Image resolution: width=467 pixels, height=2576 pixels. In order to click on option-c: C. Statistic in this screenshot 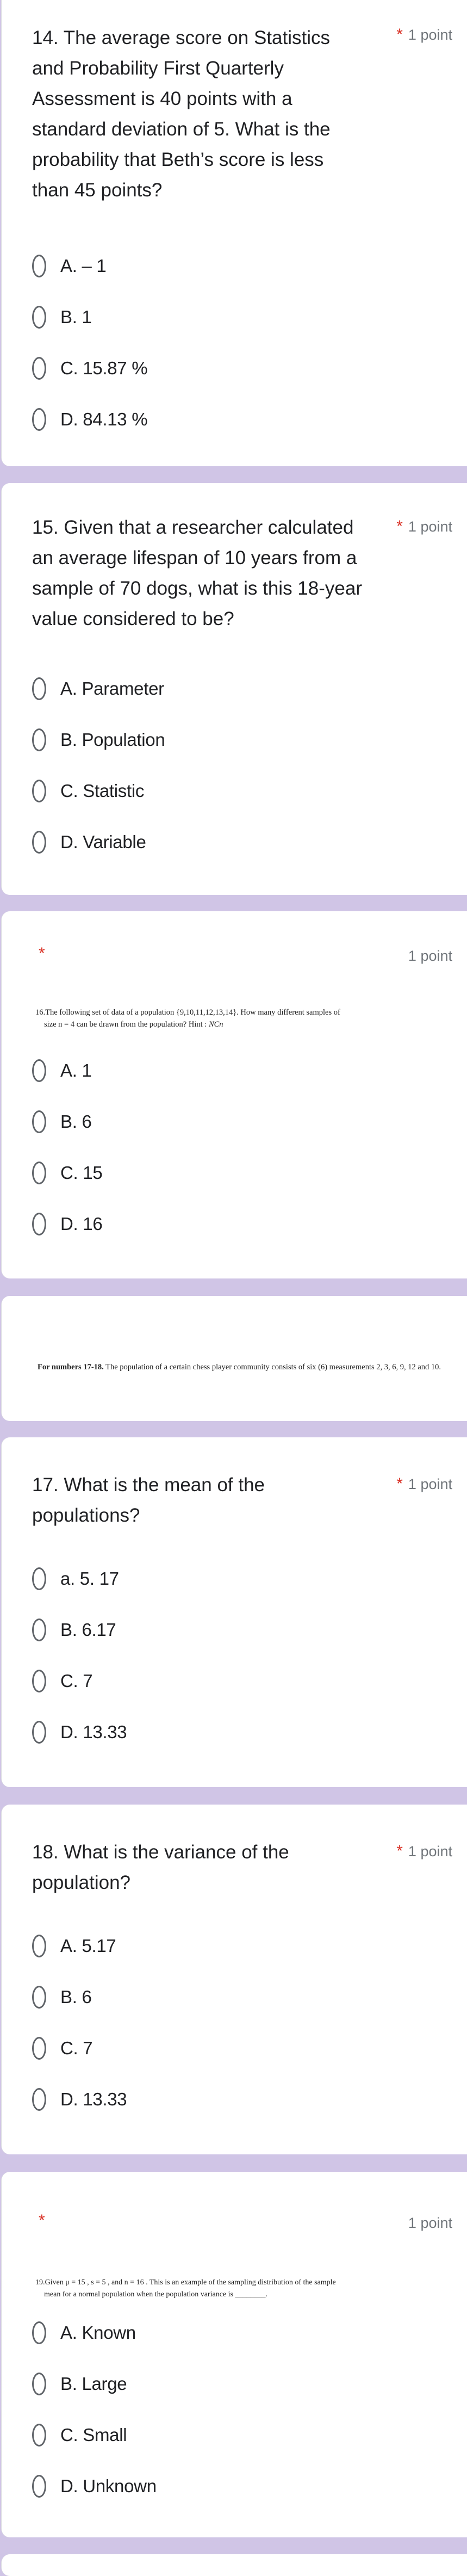, I will do `click(98, 791)`.